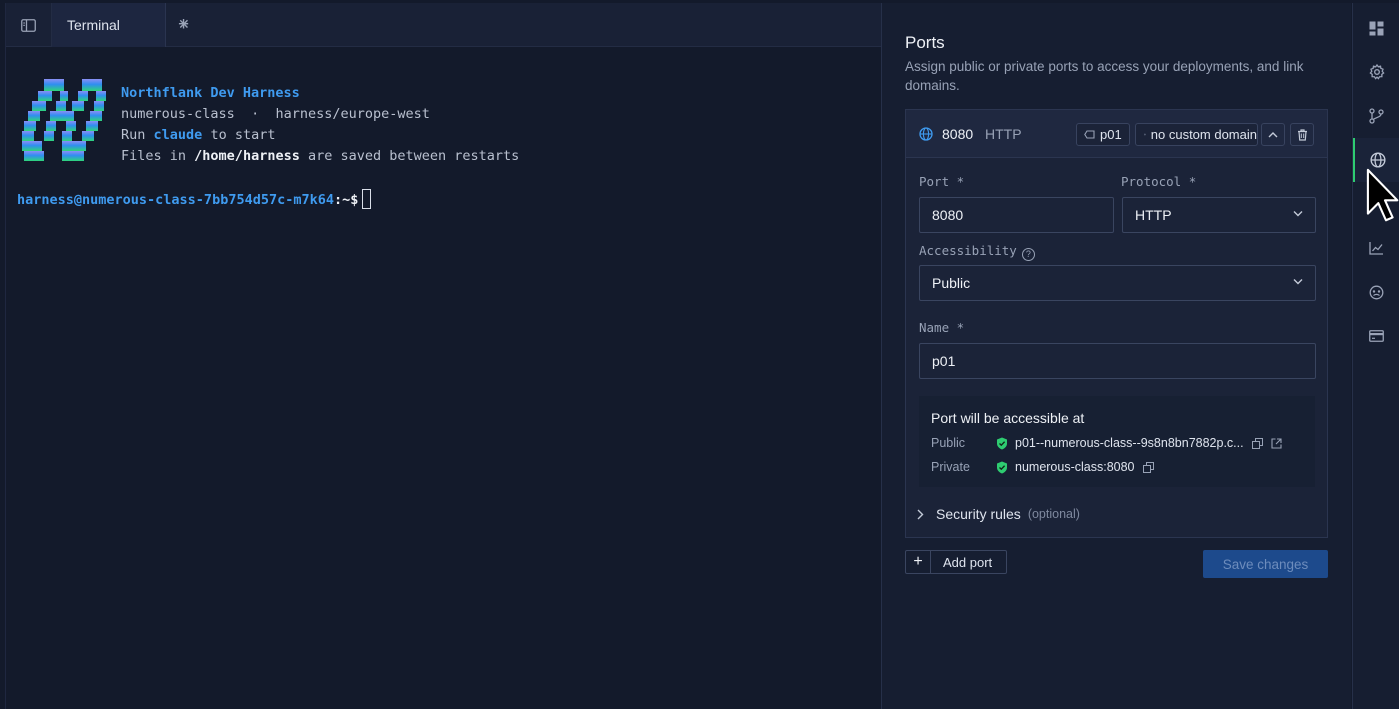 The height and width of the screenshot is (709, 1399). I want to click on open-public-button, so click(1276, 443).